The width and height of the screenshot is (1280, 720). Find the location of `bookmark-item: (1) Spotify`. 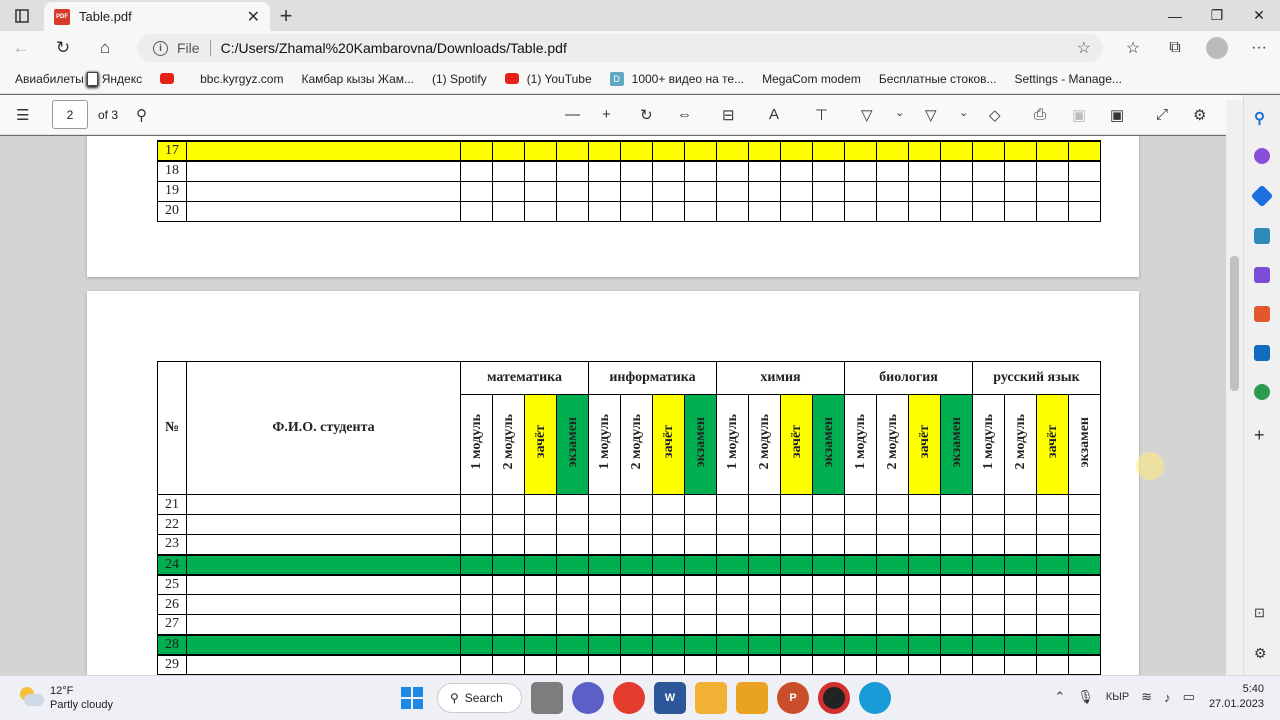

bookmark-item: (1) Spotify is located at coordinates (287, 78).